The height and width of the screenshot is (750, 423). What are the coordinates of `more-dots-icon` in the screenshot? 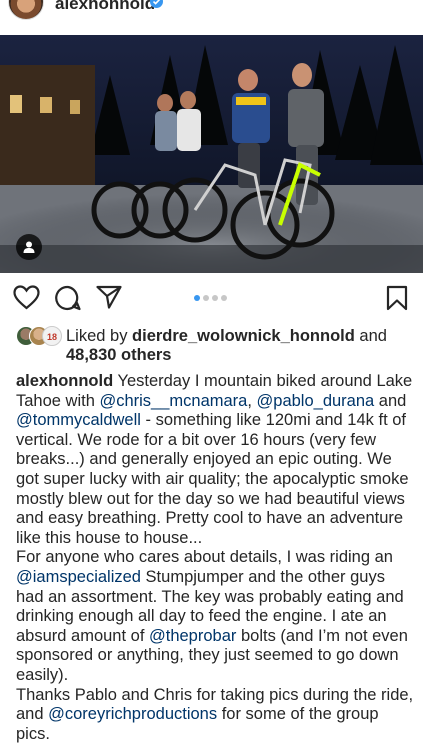 It's located at (401, 1).